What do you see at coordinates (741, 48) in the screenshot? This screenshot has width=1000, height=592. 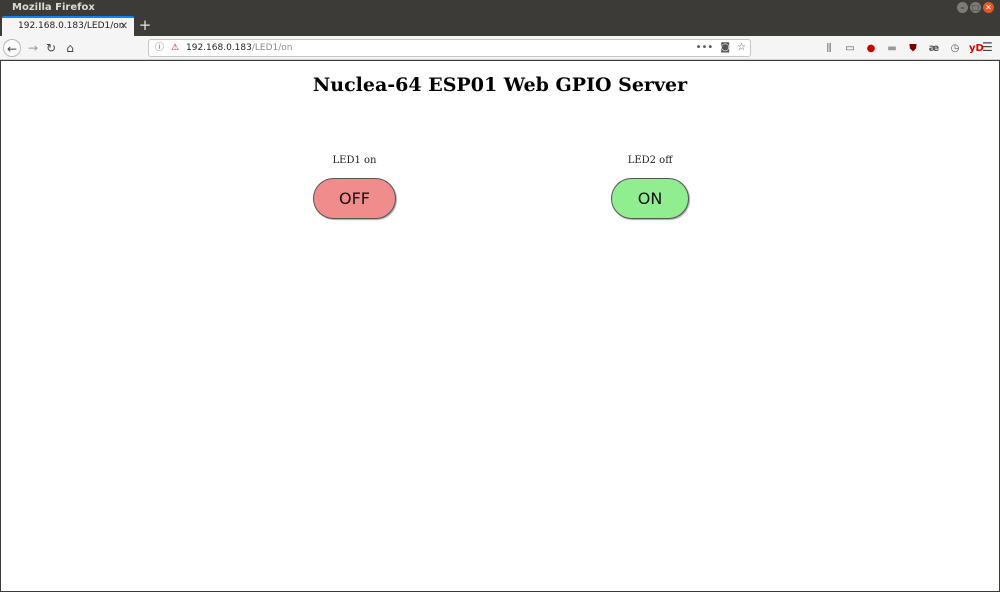 I see `bookmark-star-icon: ☆` at bounding box center [741, 48].